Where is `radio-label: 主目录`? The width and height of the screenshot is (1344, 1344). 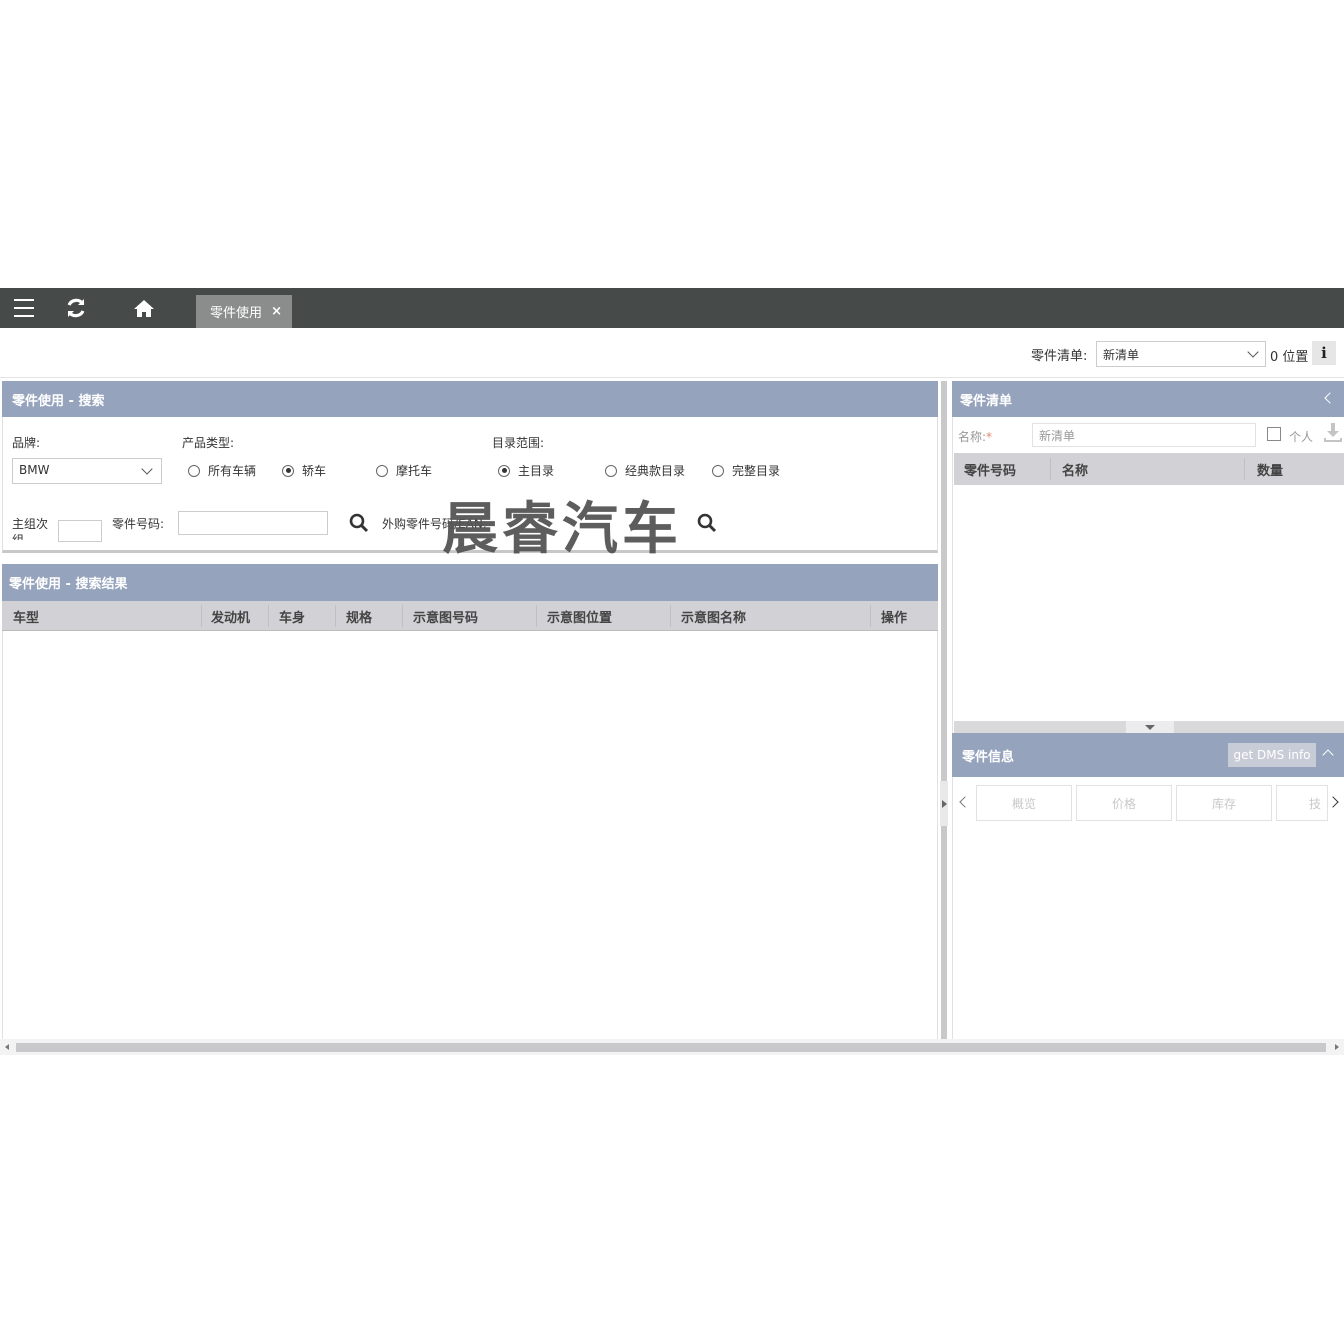
radio-label: 主目录 is located at coordinates (536, 471).